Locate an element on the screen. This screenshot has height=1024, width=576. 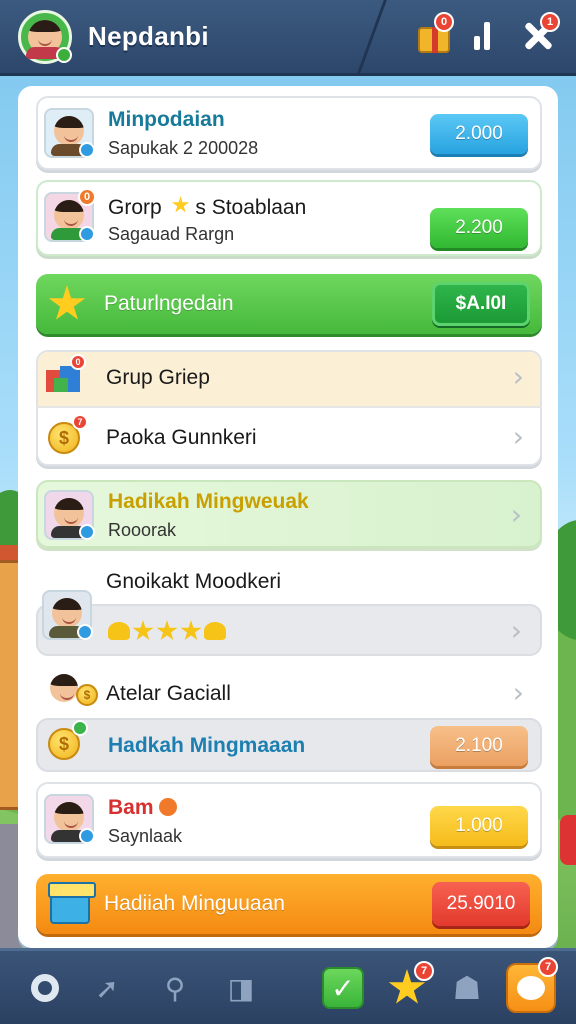
check-icon: ✓ is located at coordinates (343, 988).